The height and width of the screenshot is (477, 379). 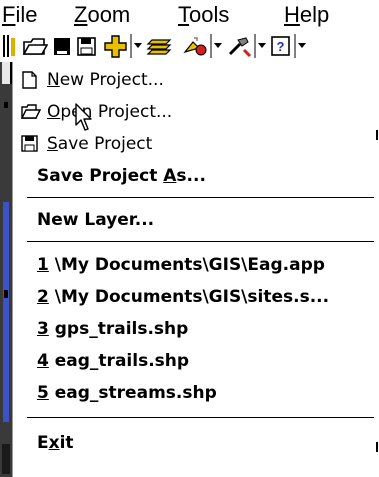 What do you see at coordinates (194, 265) in the screenshot?
I see `menu-item-recent-1: 1 \My Documents\GIS\Eag.app` at bounding box center [194, 265].